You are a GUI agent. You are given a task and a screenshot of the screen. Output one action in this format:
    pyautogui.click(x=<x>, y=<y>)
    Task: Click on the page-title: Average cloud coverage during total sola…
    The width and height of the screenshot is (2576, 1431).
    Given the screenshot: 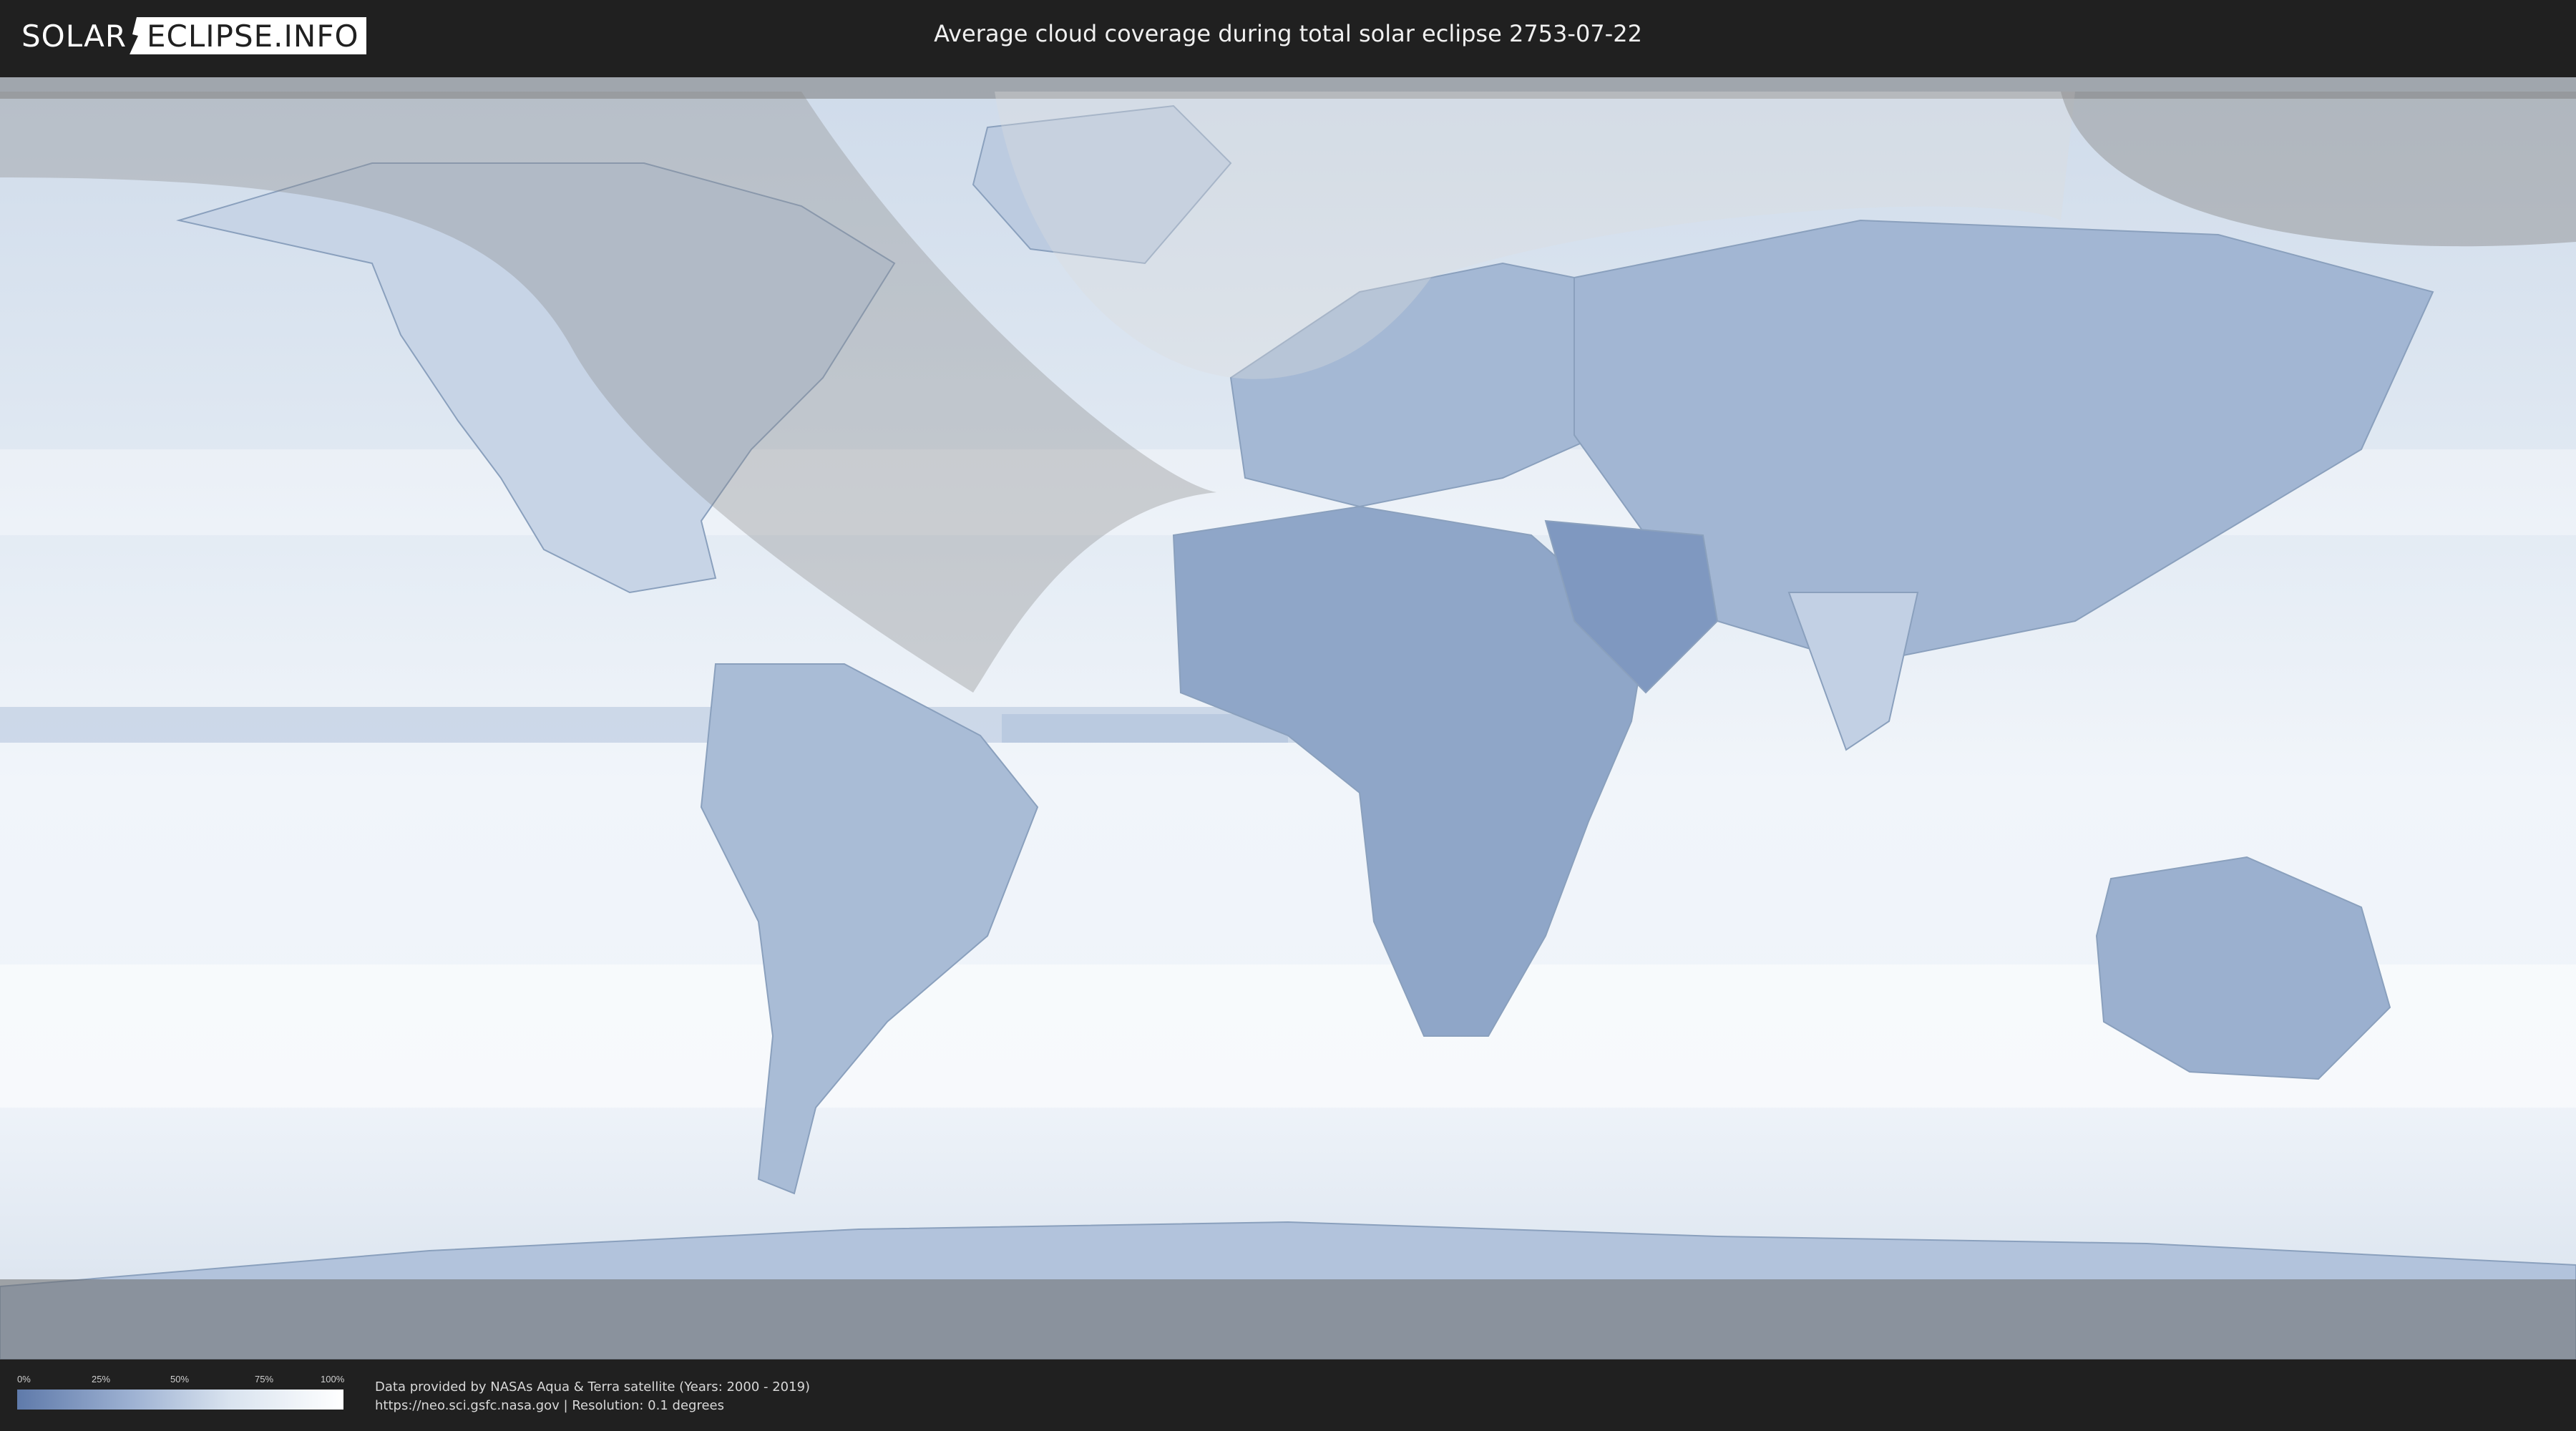 What is the action you would take?
    pyautogui.click(x=1288, y=33)
    